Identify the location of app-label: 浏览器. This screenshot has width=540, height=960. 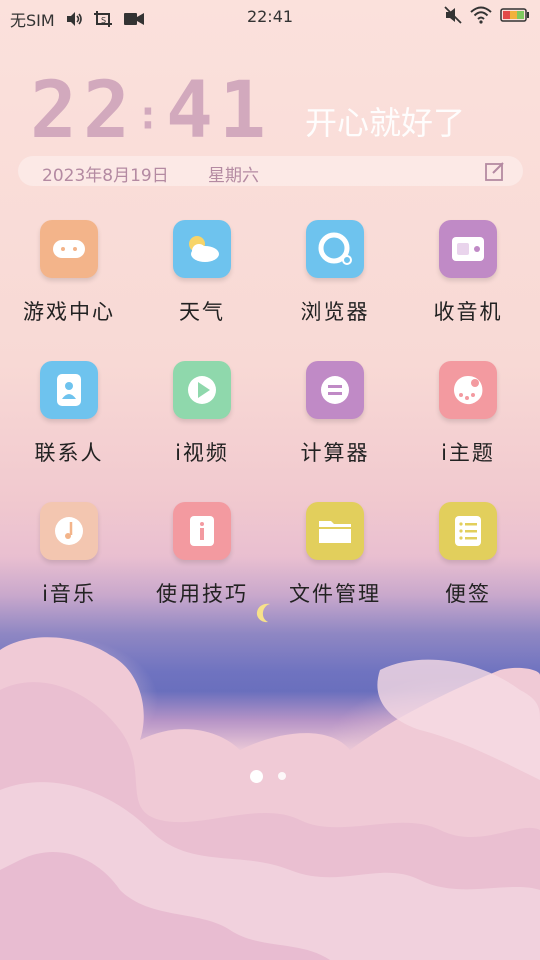
(335, 312).